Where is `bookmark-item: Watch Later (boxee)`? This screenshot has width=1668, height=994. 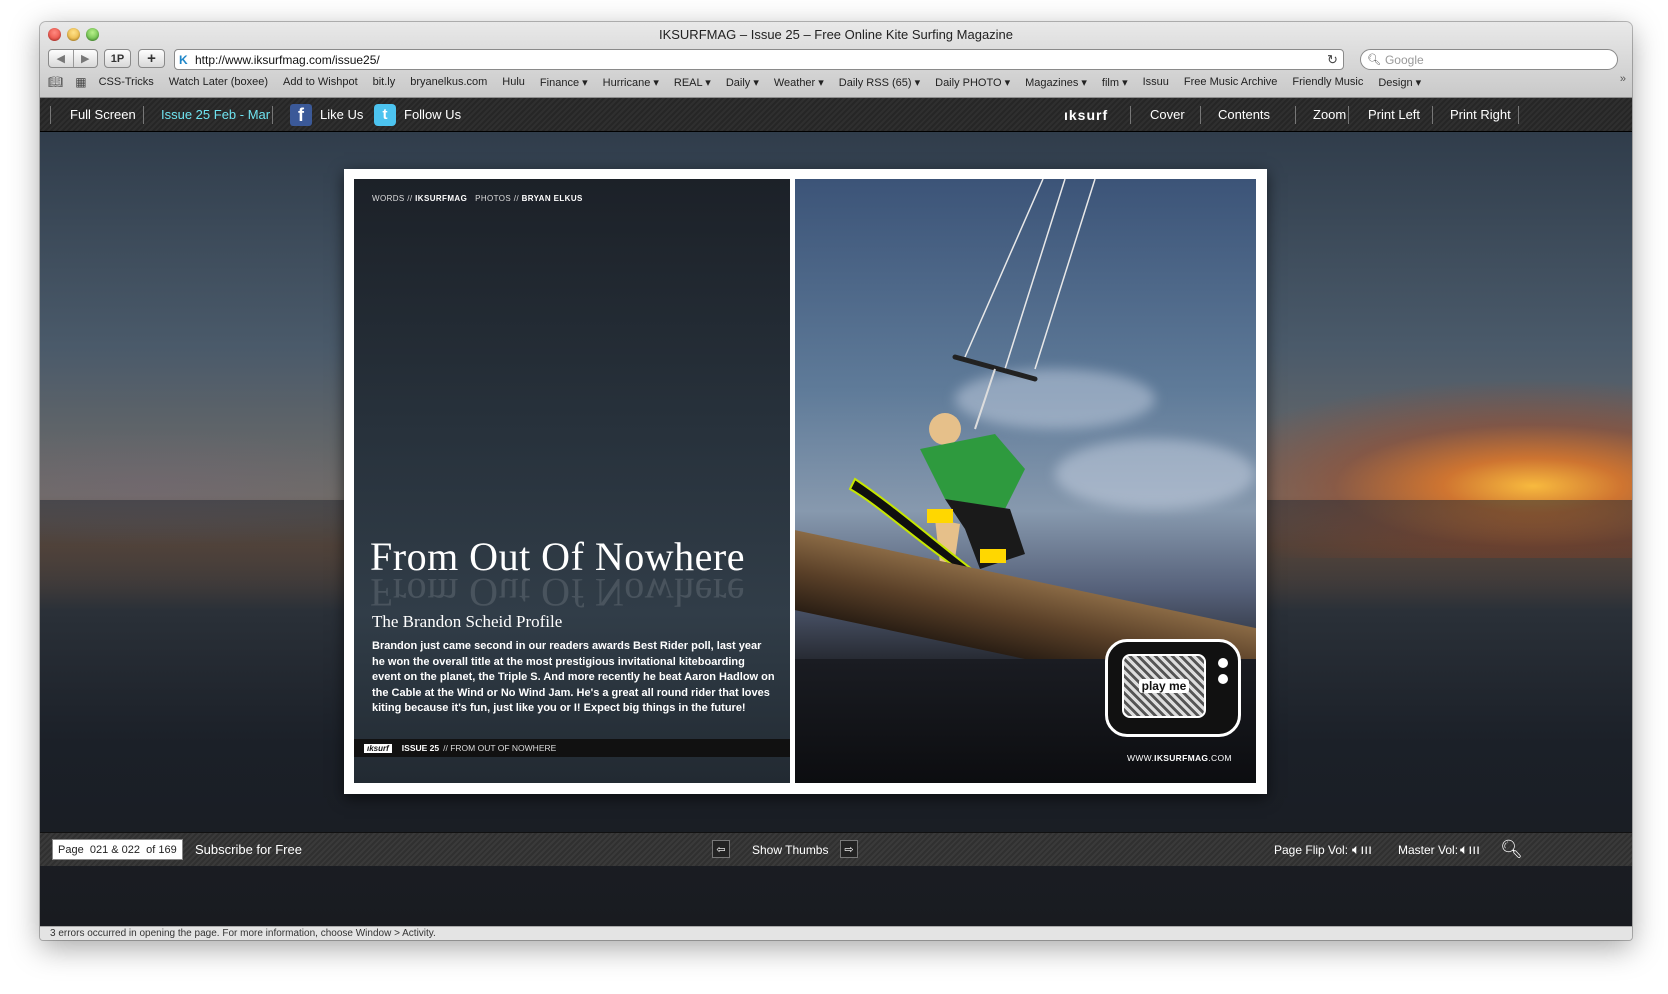 bookmark-item: Watch Later (boxee) is located at coordinates (218, 82).